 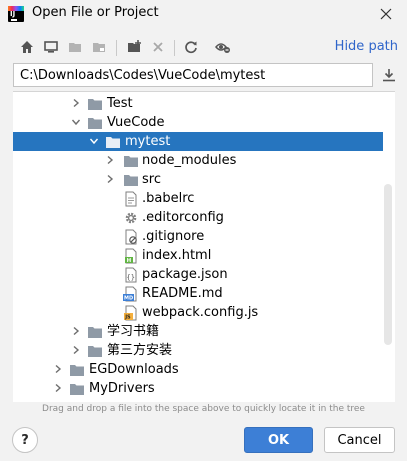 I want to click on hide-path-link: Hide path, so click(x=366, y=46).